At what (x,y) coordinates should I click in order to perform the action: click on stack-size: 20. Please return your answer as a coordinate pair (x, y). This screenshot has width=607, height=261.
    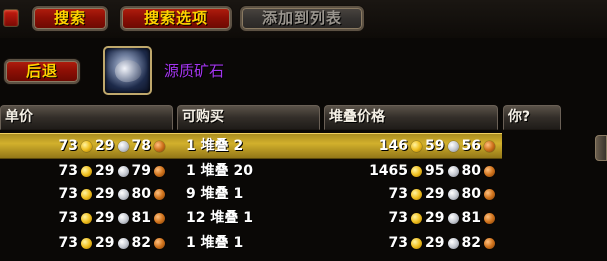
    Looking at the image, I should click on (243, 171).